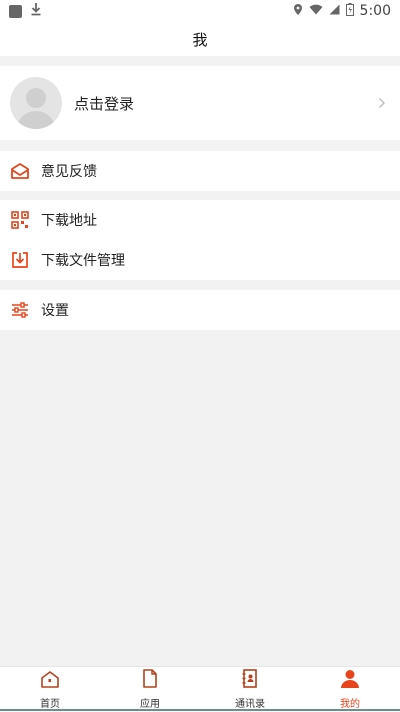  What do you see at coordinates (36, 103) in the screenshot?
I see `avatar` at bounding box center [36, 103].